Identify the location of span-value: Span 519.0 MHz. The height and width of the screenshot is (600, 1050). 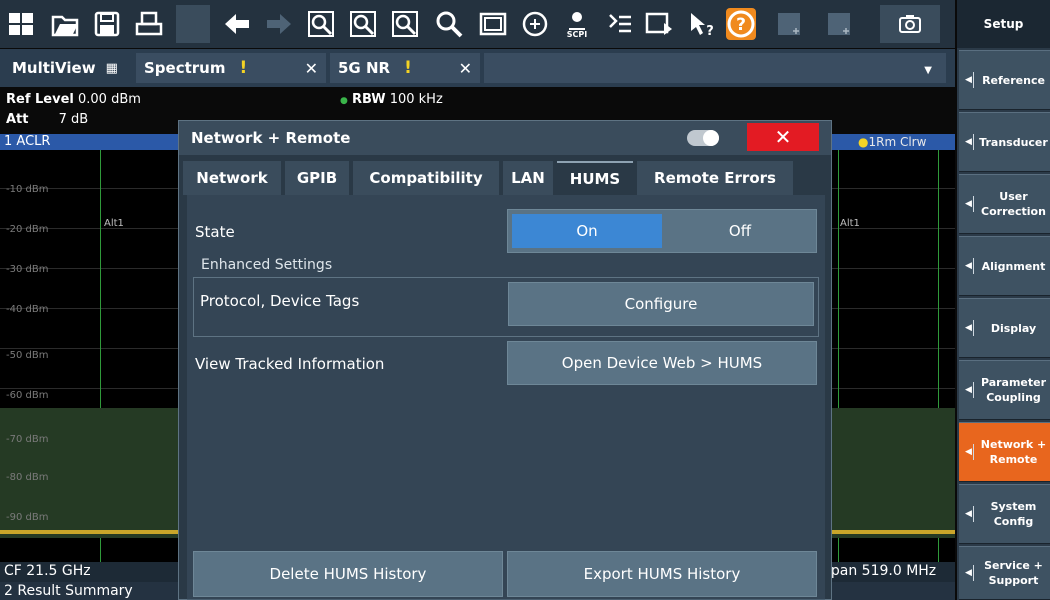
(879, 571).